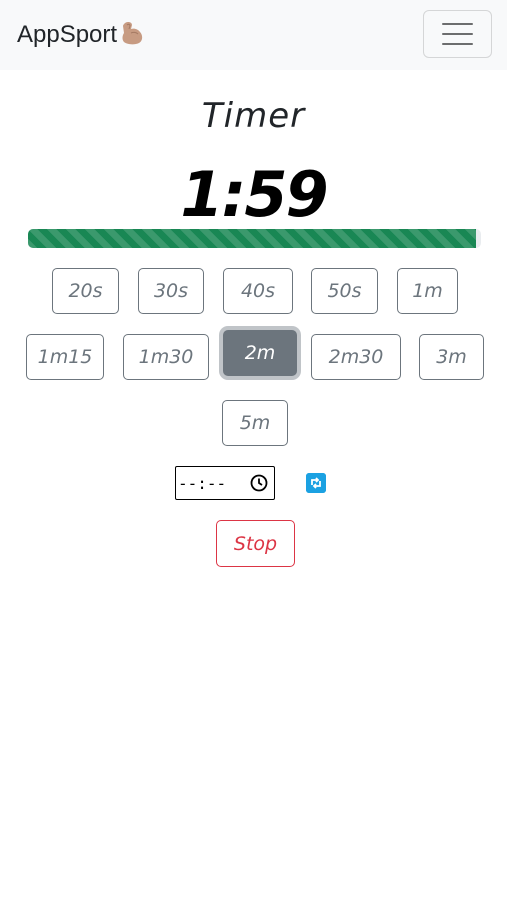 Image resolution: width=507 pixels, height=921 pixels. Describe the element at coordinates (344, 291) in the screenshot. I see `preset-button-50s: 50s` at that location.